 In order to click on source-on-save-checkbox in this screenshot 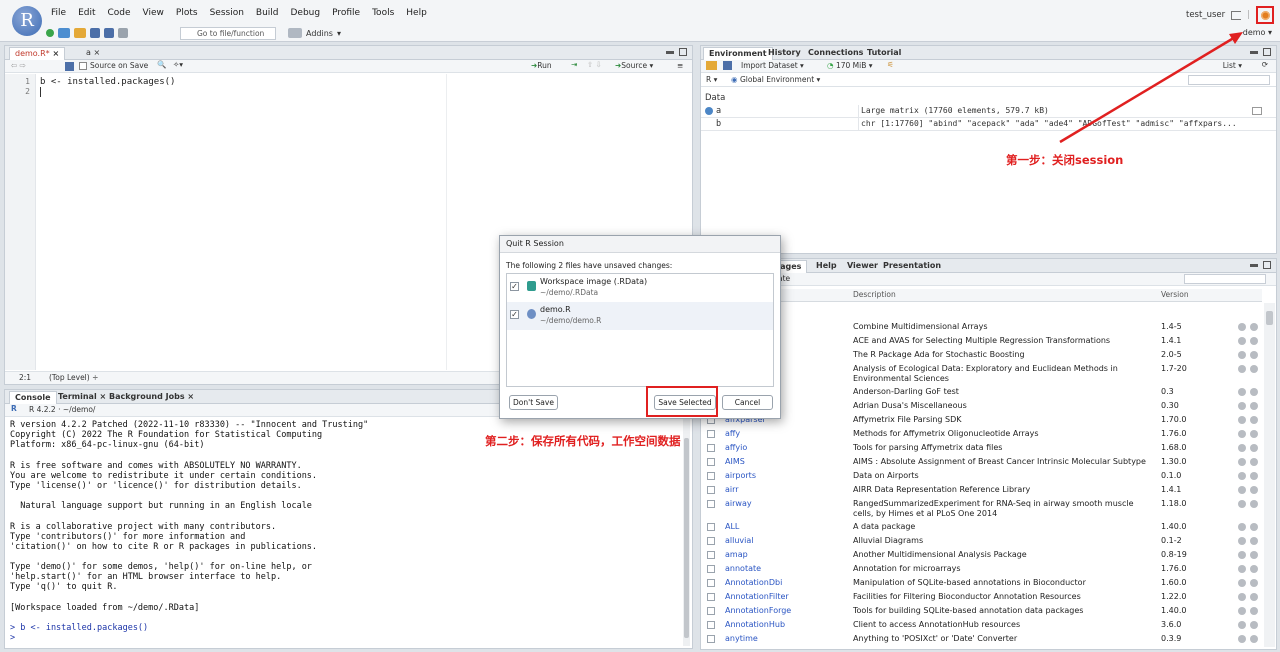, I will do `click(83, 66)`.